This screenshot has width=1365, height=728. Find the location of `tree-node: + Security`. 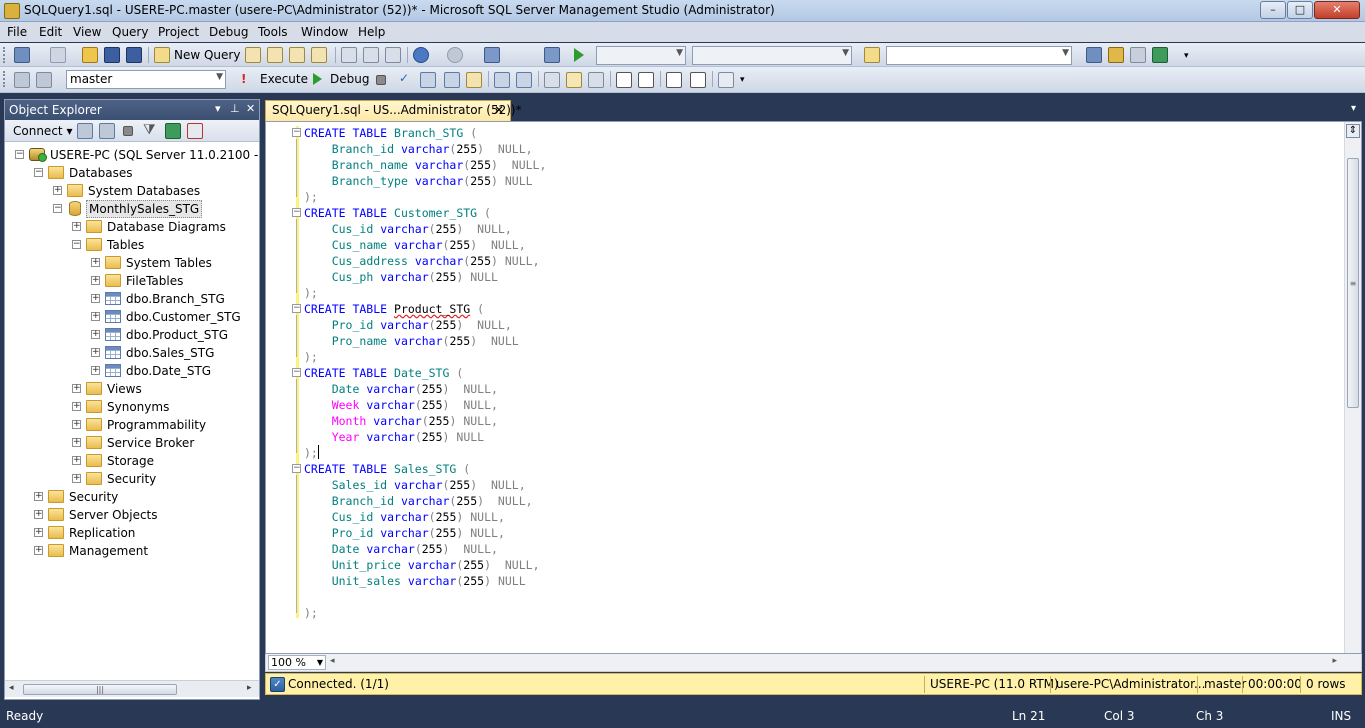

tree-node: + Security is located at coordinates (132, 479).